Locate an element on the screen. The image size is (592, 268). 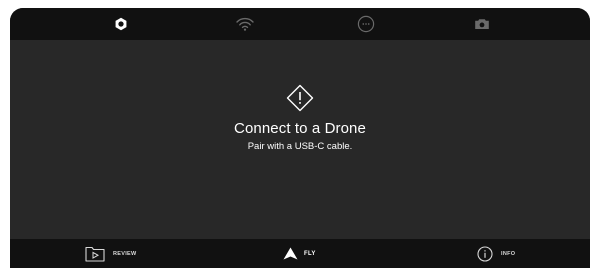
message-subtitle: Pair with a USB-C cable. is located at coordinates (300, 146).